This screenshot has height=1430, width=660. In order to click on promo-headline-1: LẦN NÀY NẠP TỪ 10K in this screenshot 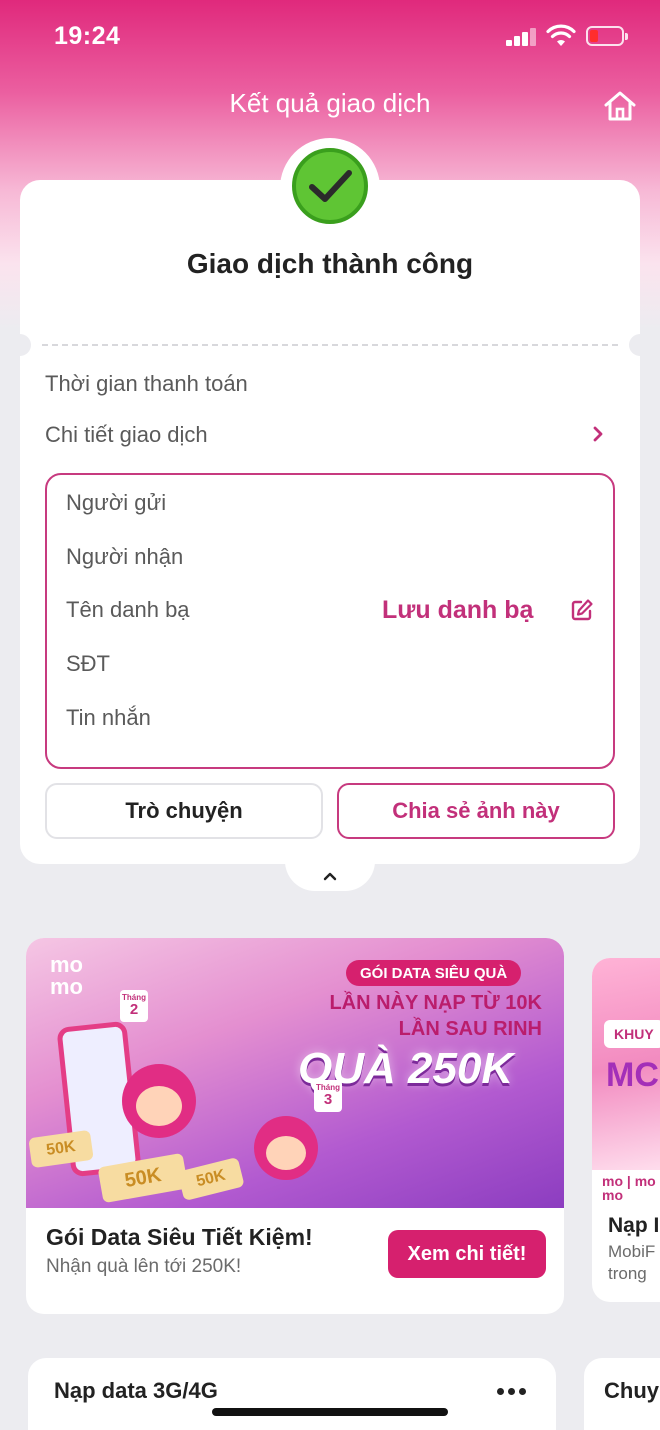, I will do `click(435, 1003)`.